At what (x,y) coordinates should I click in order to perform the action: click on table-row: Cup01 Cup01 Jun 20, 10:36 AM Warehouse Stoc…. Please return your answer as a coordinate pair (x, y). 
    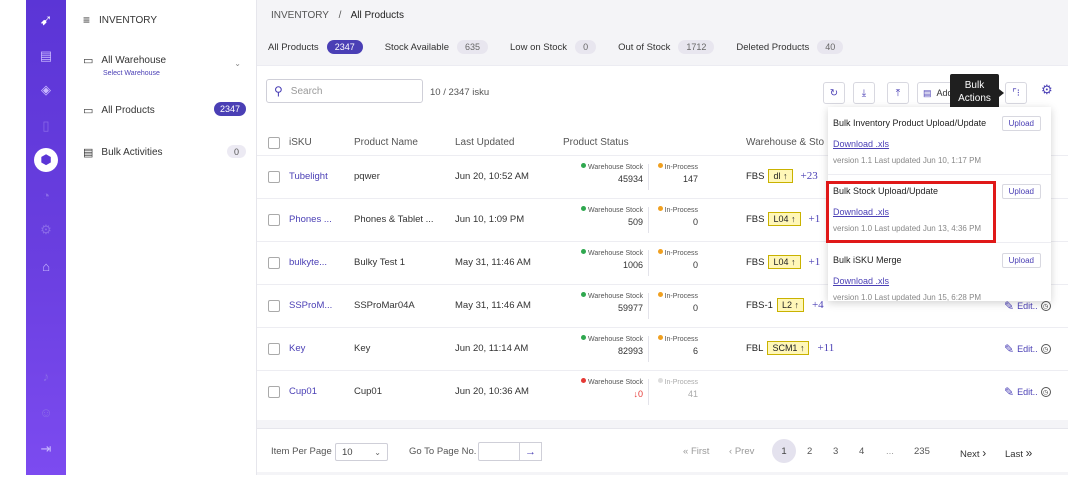
    Looking at the image, I should click on (662, 391).